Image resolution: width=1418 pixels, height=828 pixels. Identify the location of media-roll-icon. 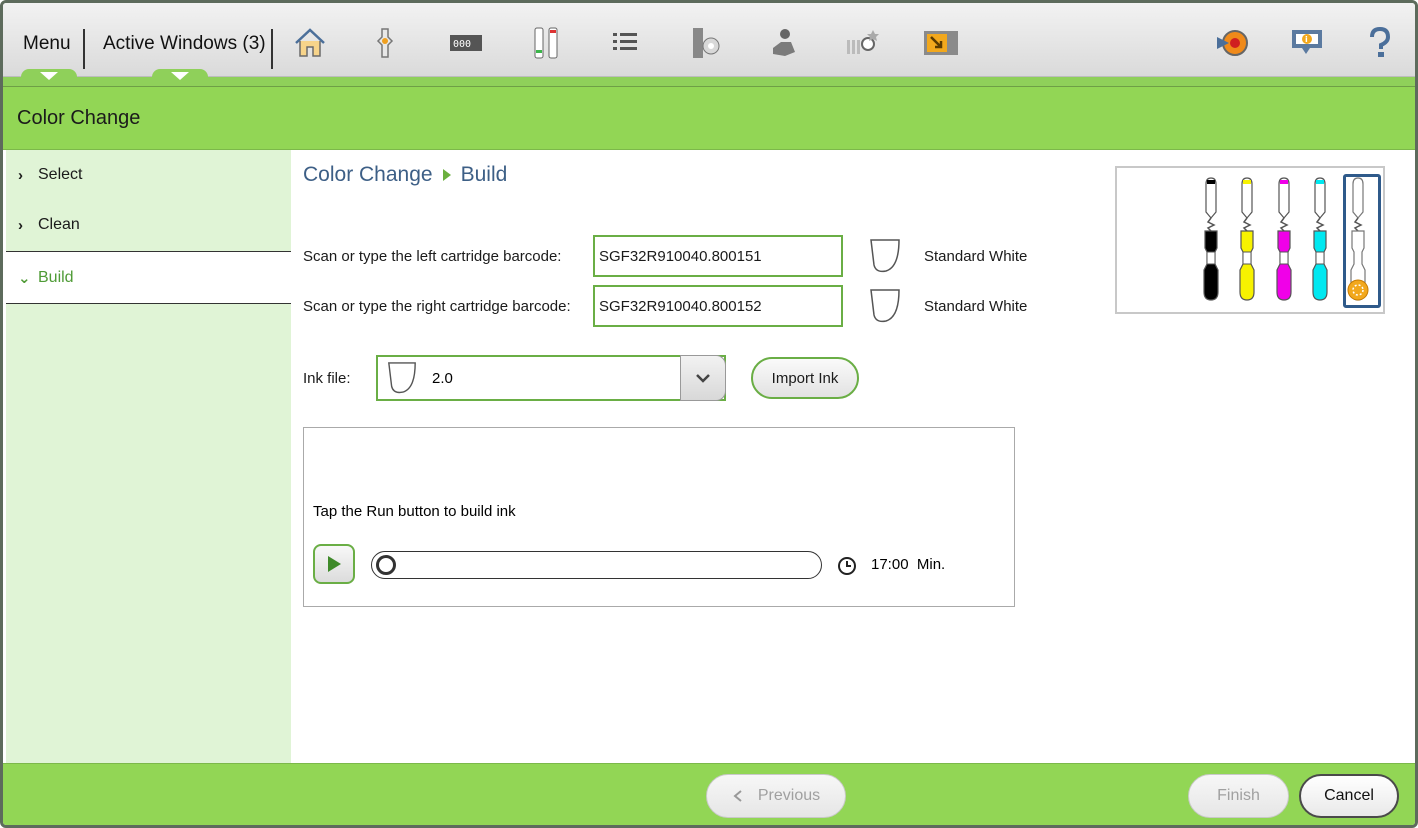
(705, 43).